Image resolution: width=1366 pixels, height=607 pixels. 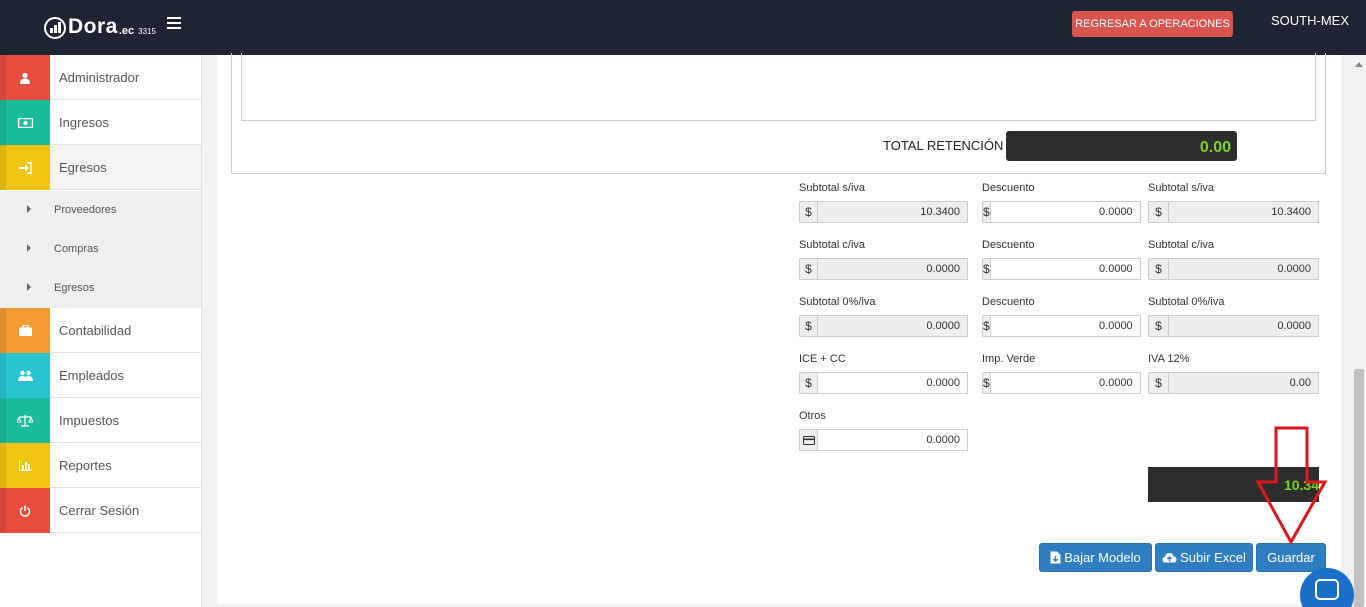 What do you see at coordinates (1055, 557) in the screenshot?
I see `file-download-icon` at bounding box center [1055, 557].